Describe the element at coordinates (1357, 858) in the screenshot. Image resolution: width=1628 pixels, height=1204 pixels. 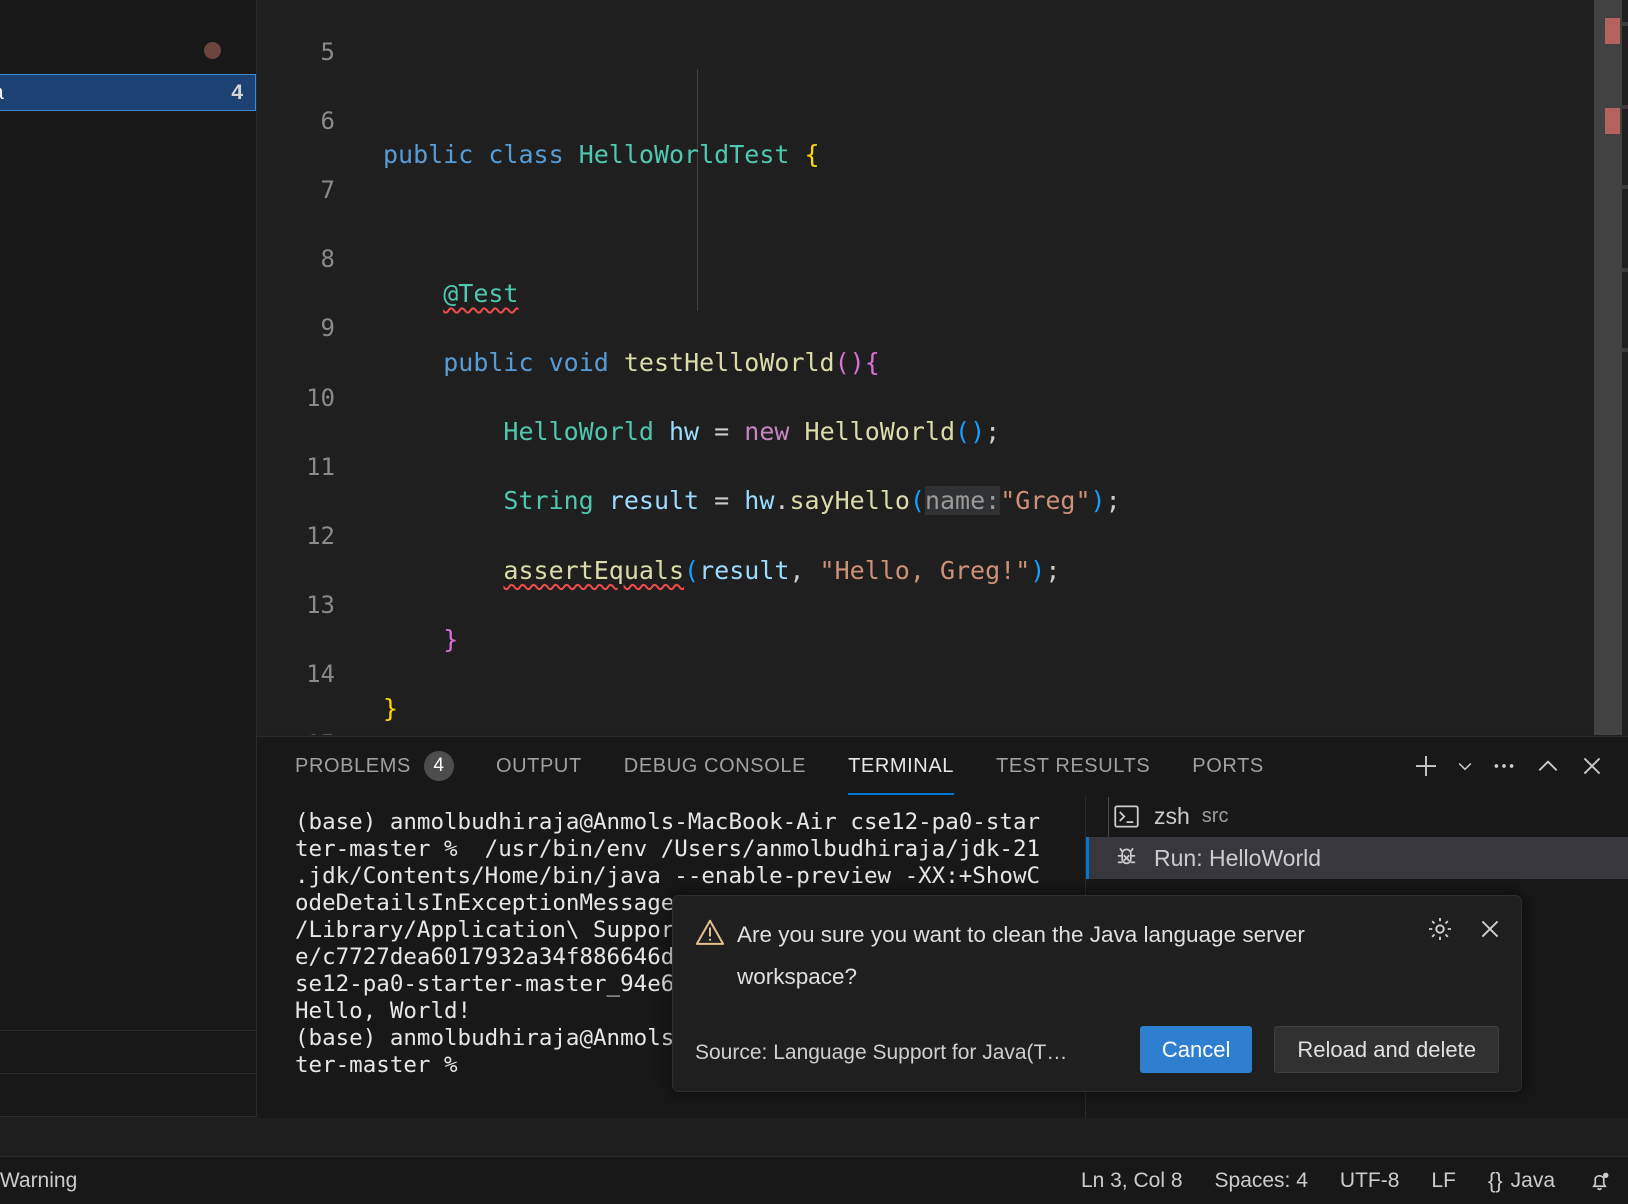
I see `terminal-item-run-helloworld: Run: HelloWorld` at that location.